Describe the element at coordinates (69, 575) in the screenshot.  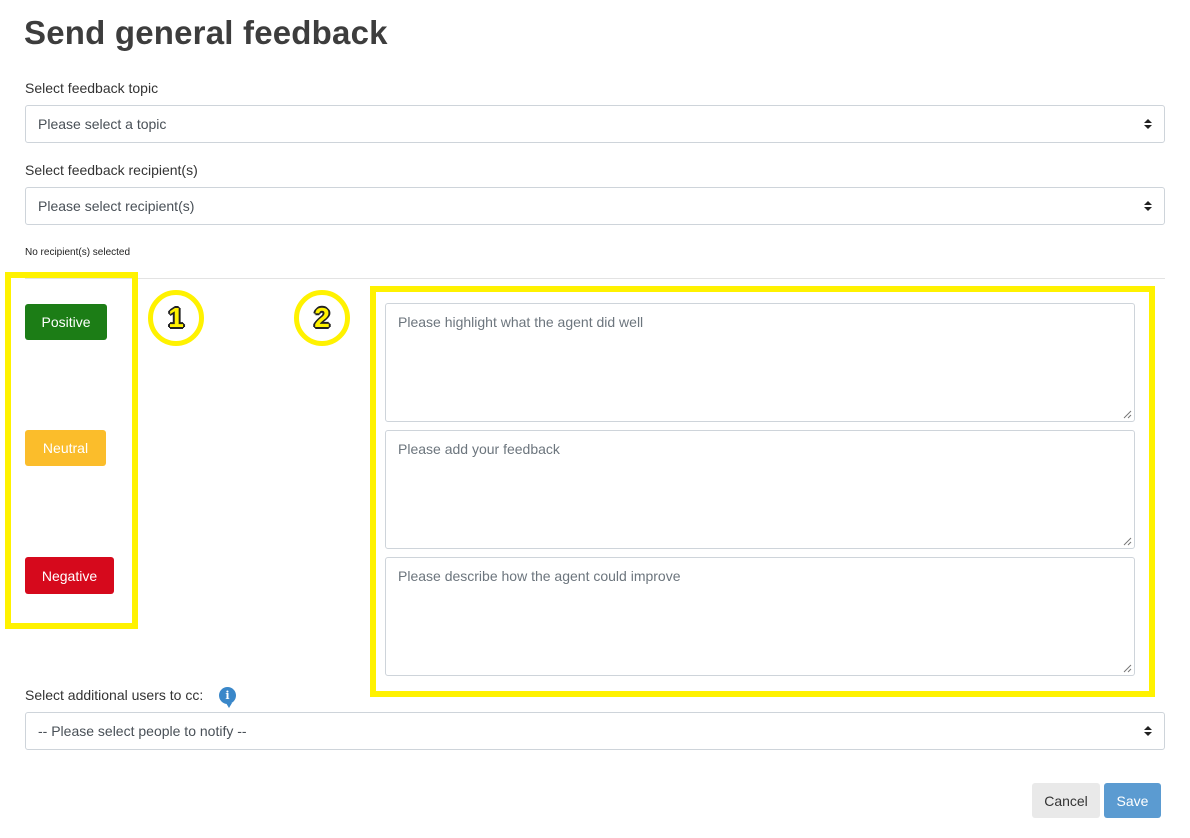
I see `negative-button: Negative` at that location.